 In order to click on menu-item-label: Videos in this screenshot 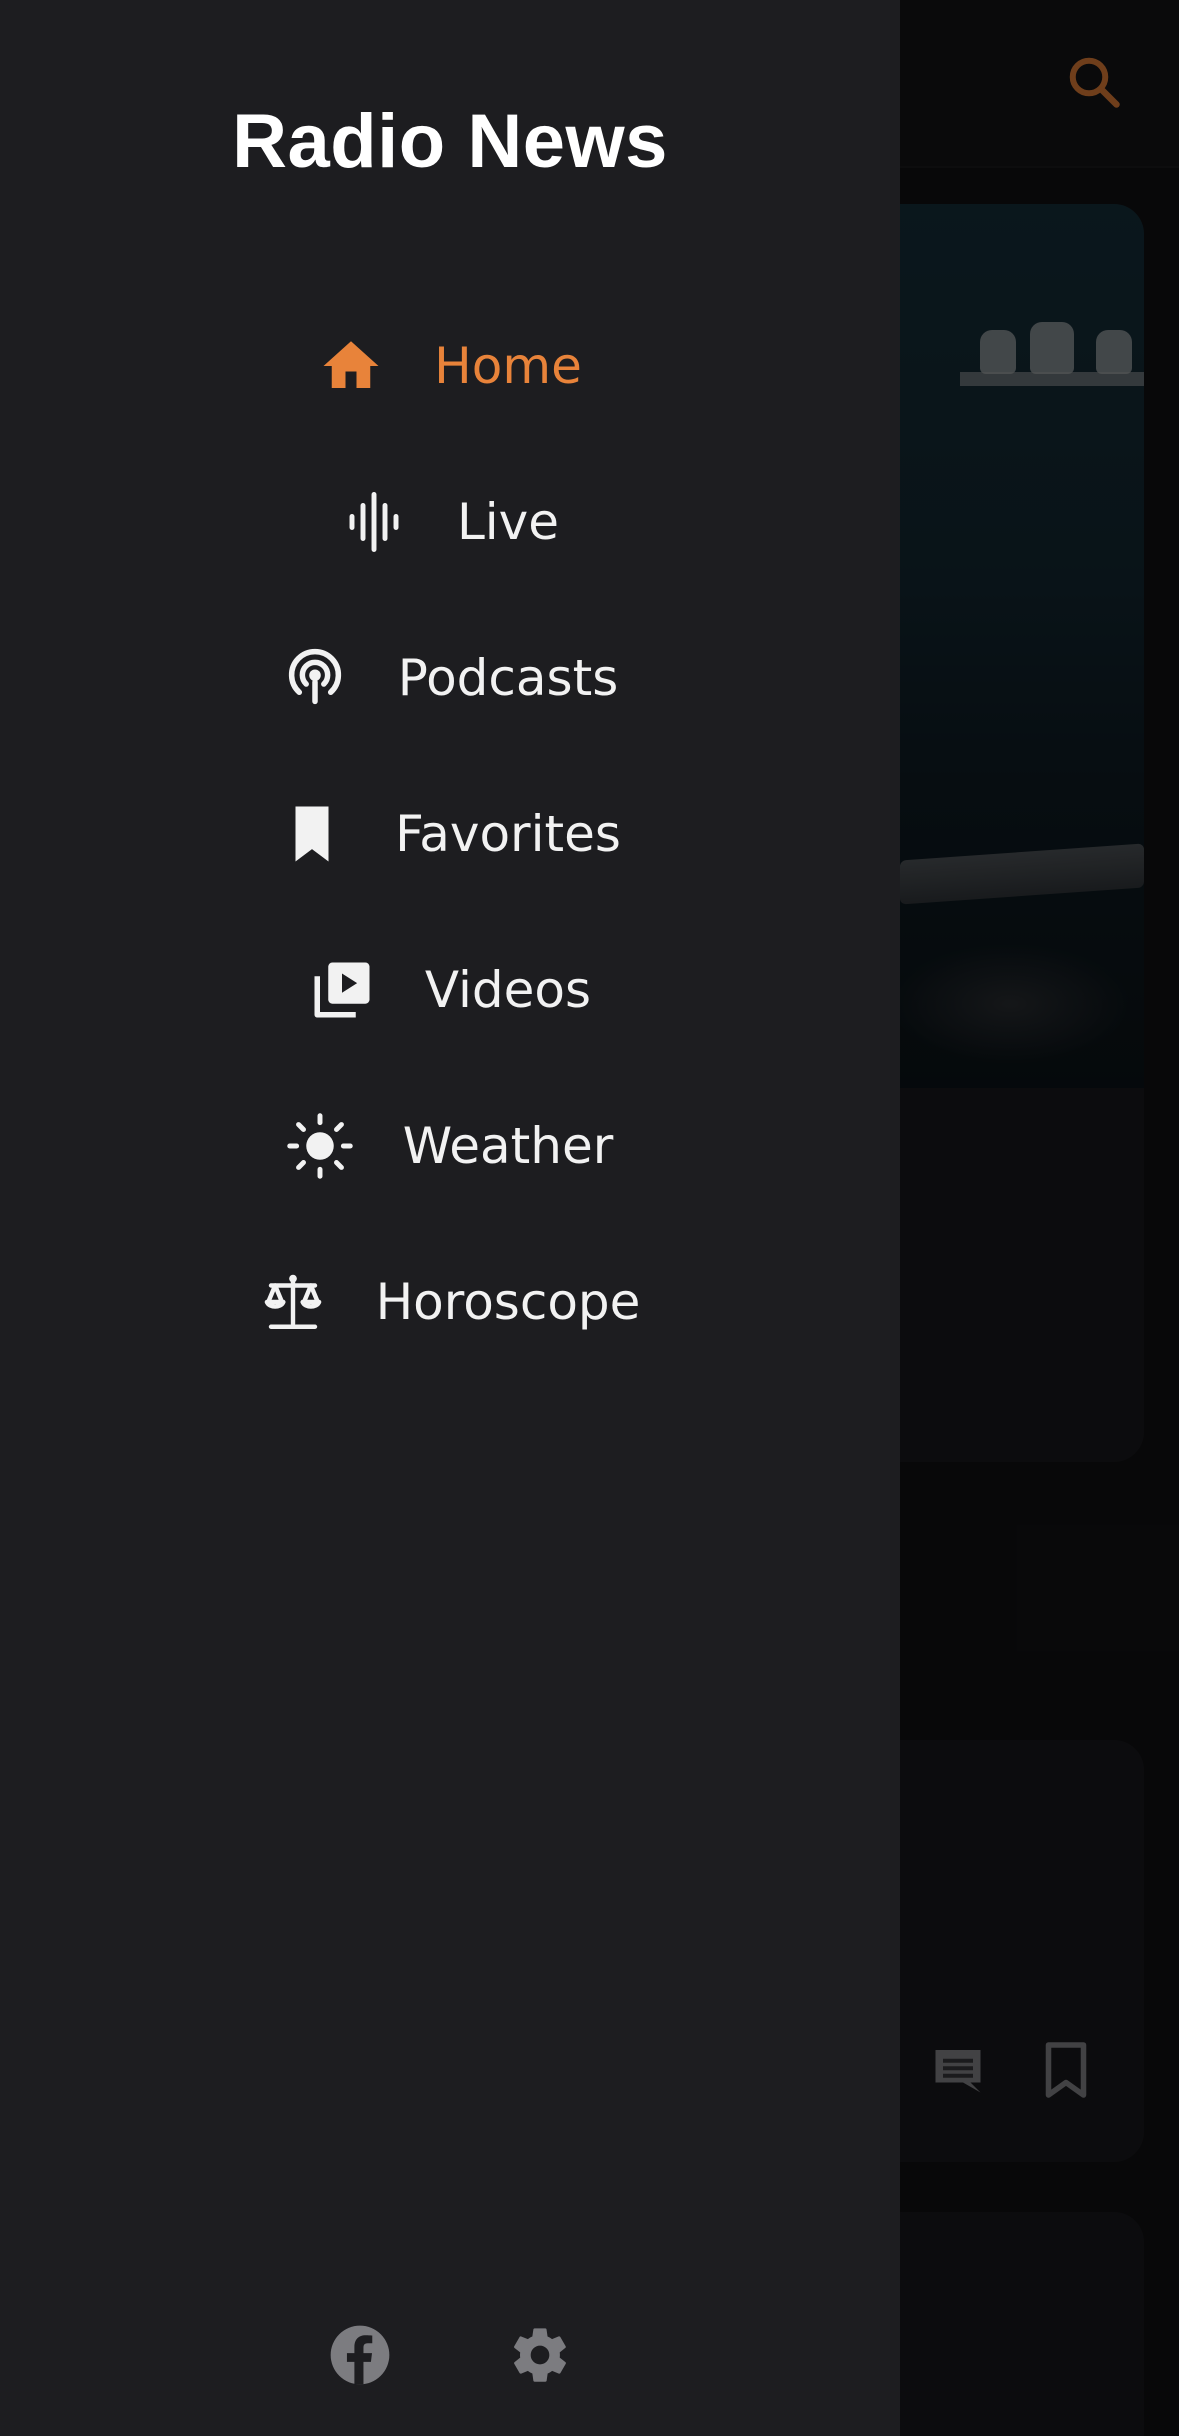, I will do `click(508, 990)`.